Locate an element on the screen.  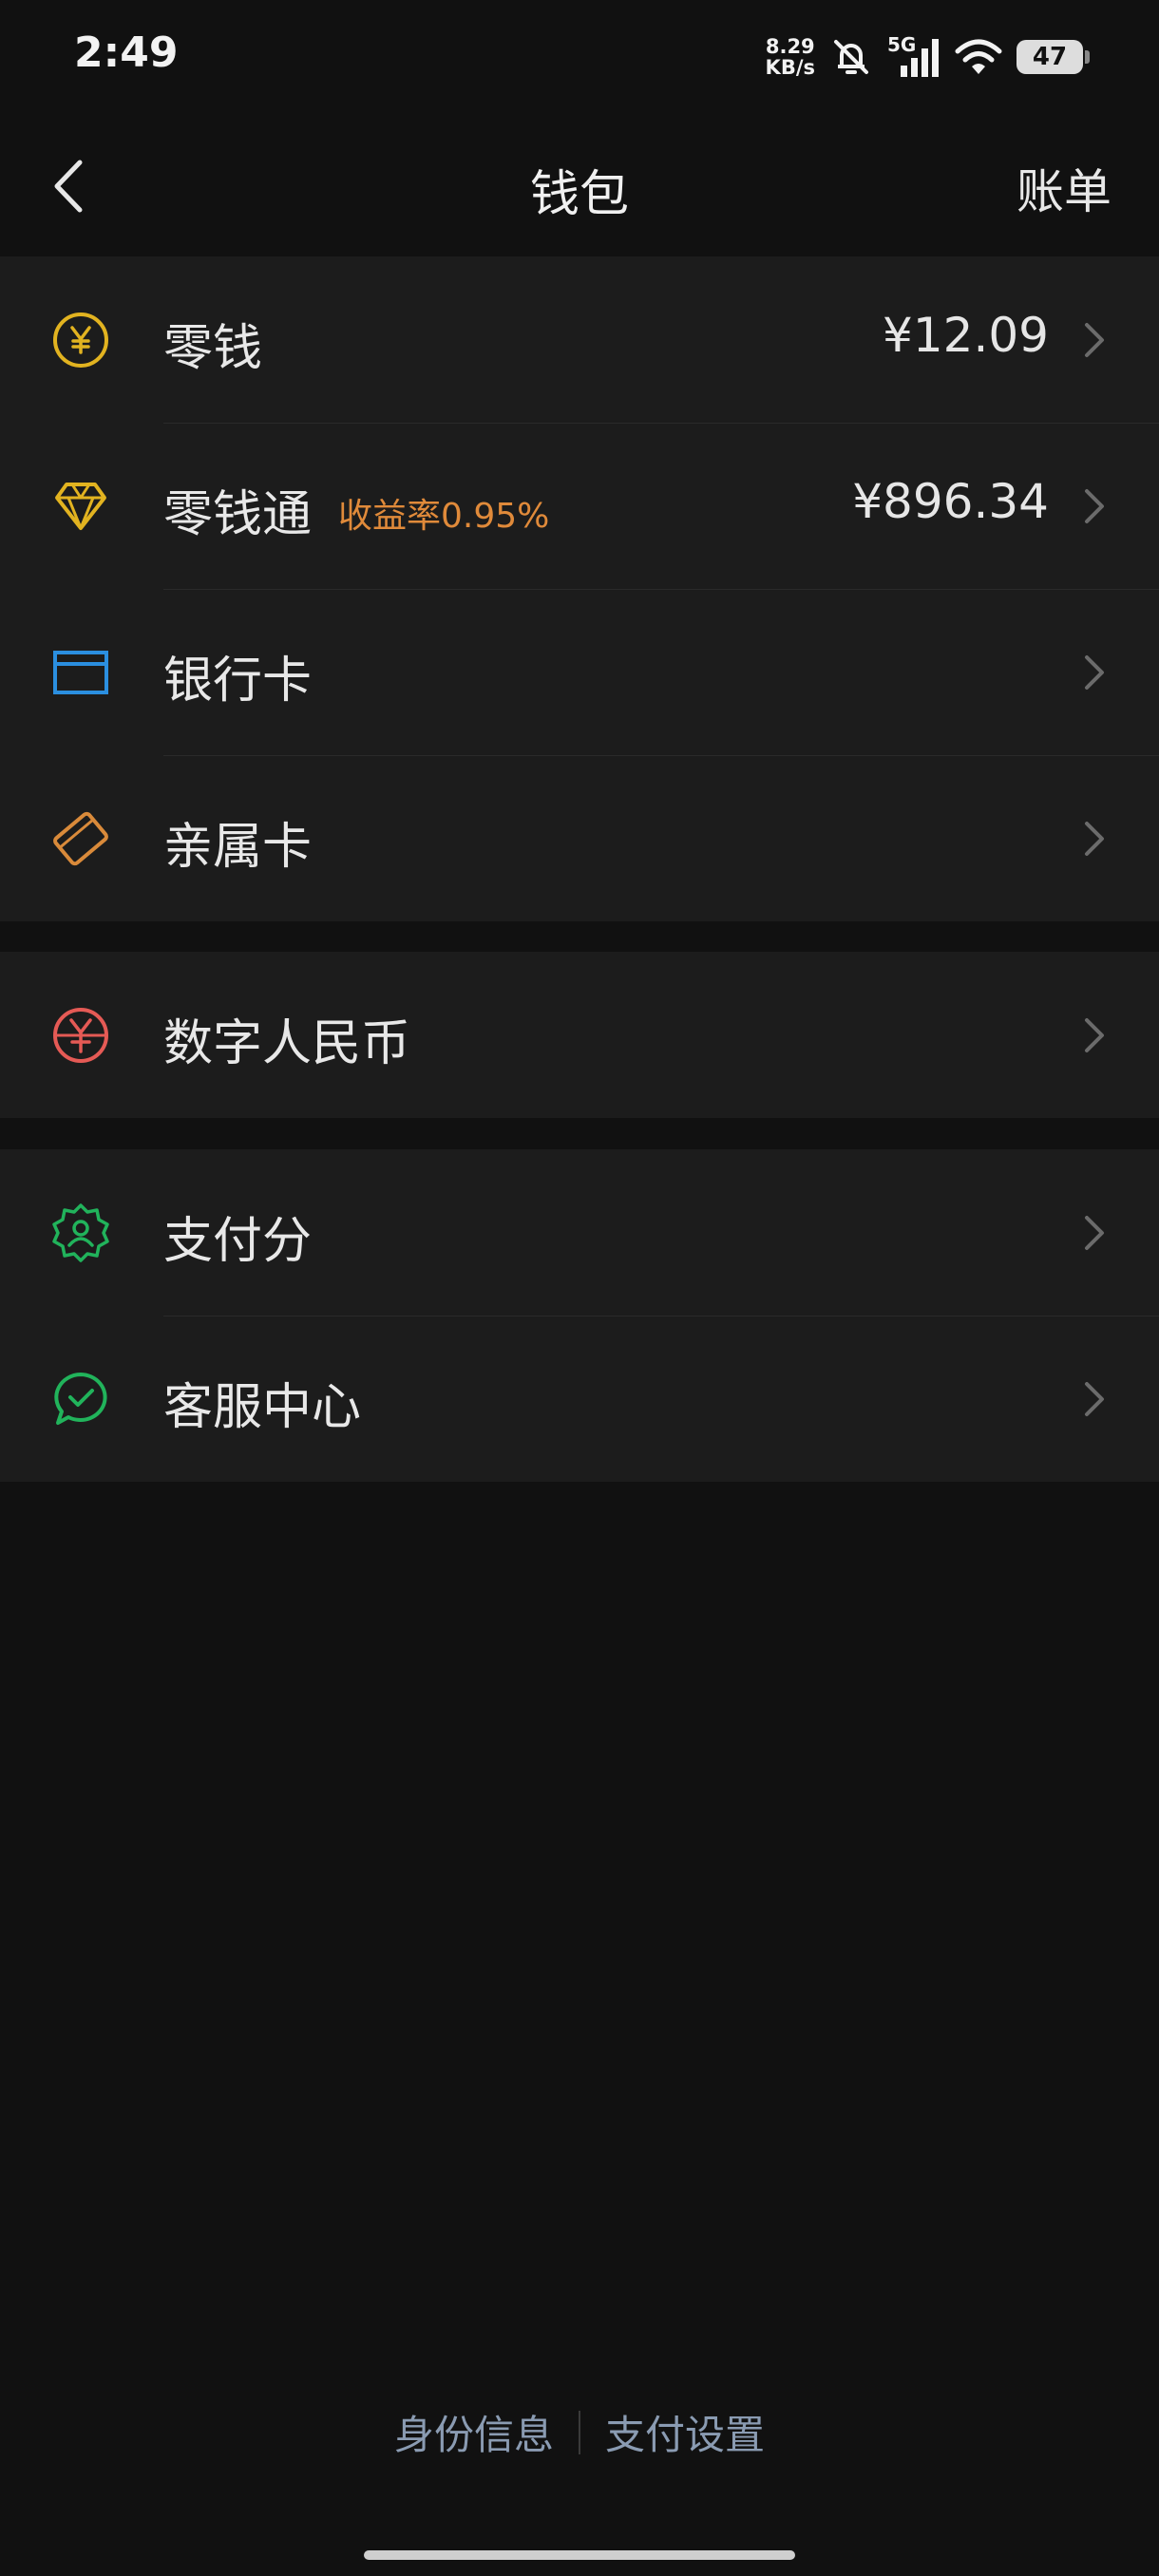
battery-icon: 47 is located at coordinates (1053, 57).